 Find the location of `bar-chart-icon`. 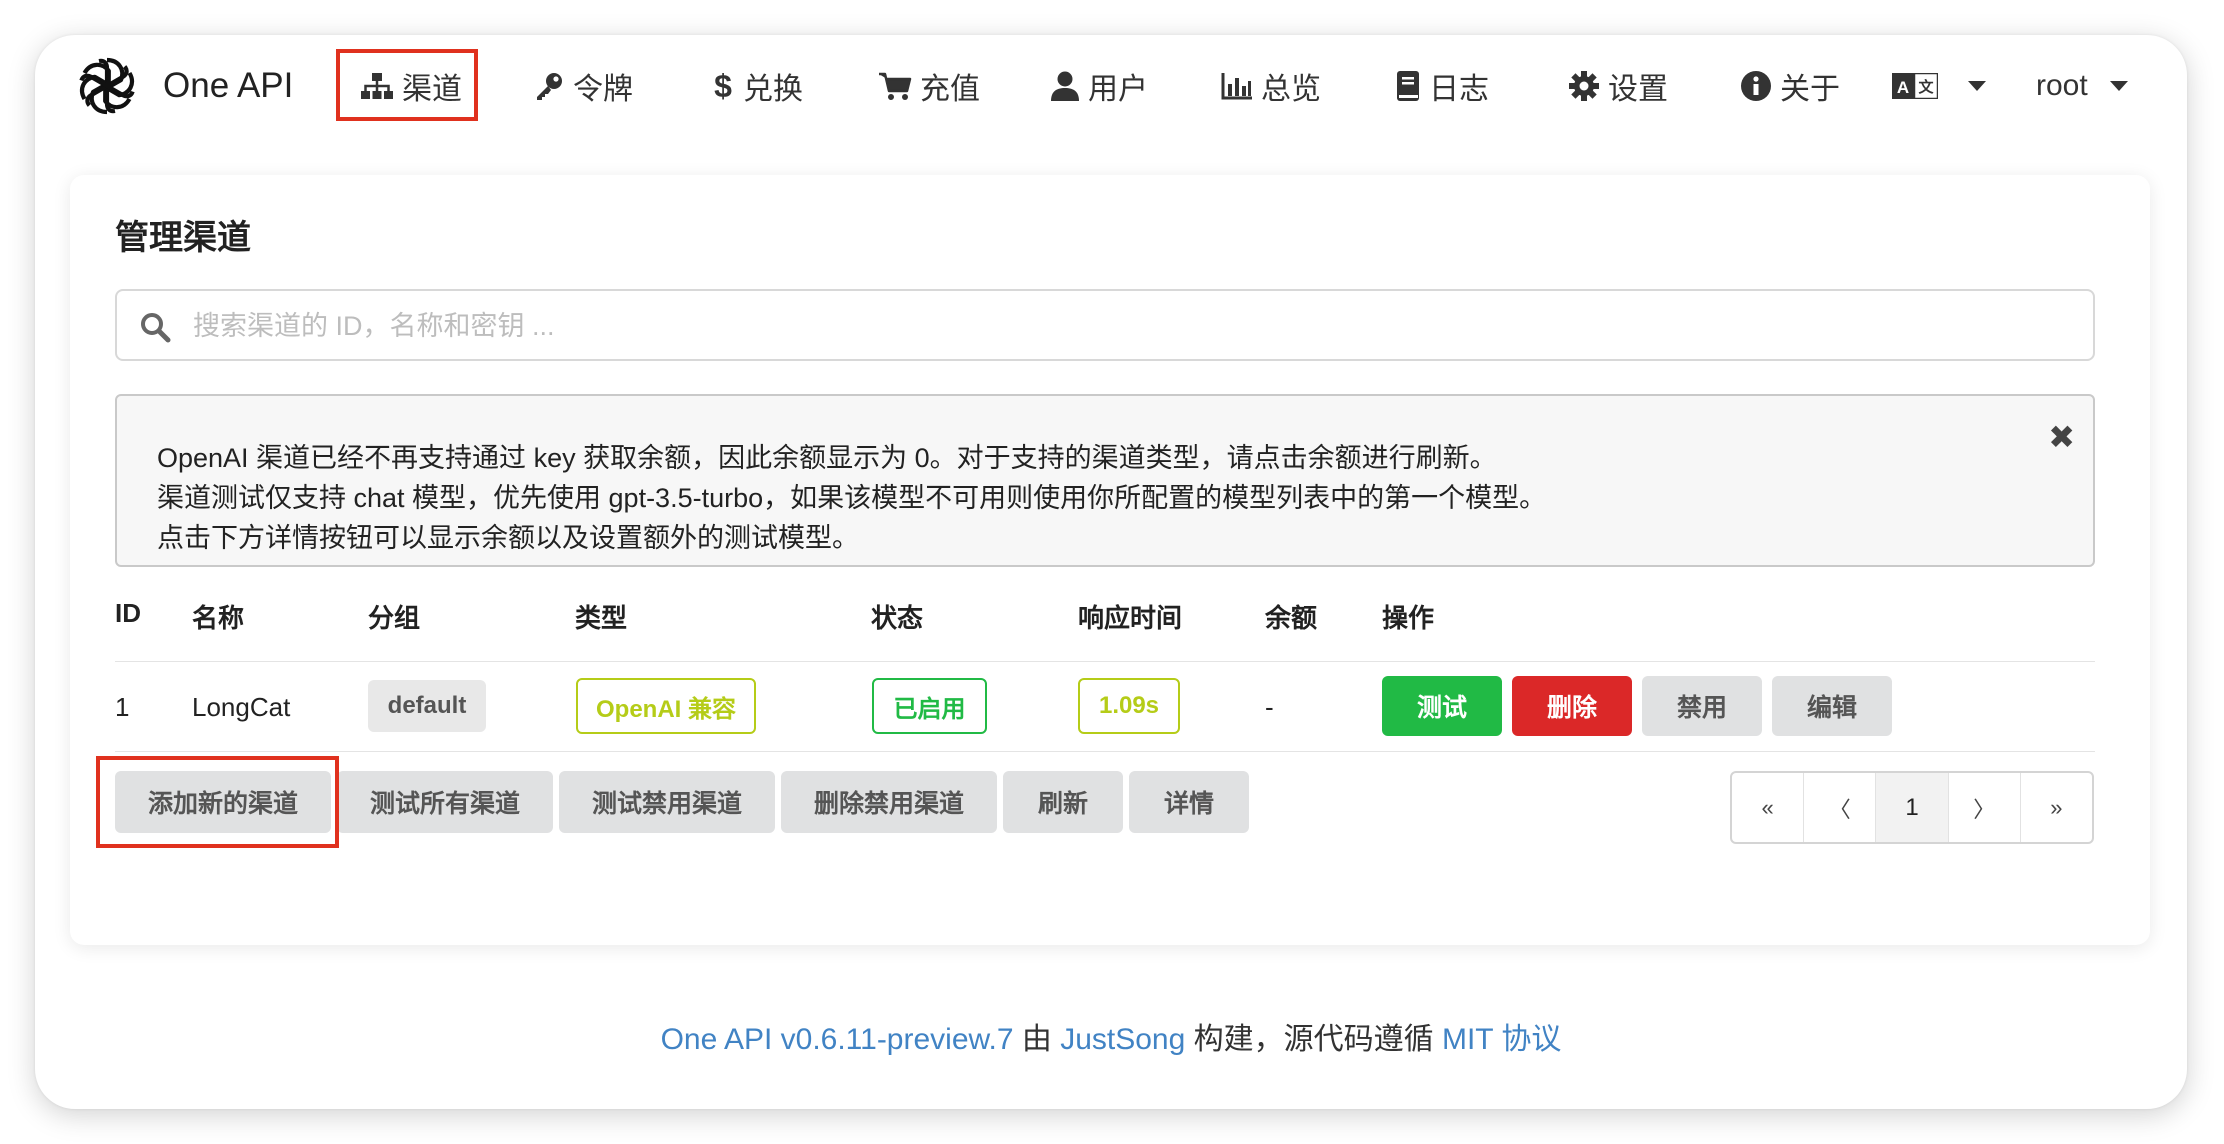

bar-chart-icon is located at coordinates (1237, 86).